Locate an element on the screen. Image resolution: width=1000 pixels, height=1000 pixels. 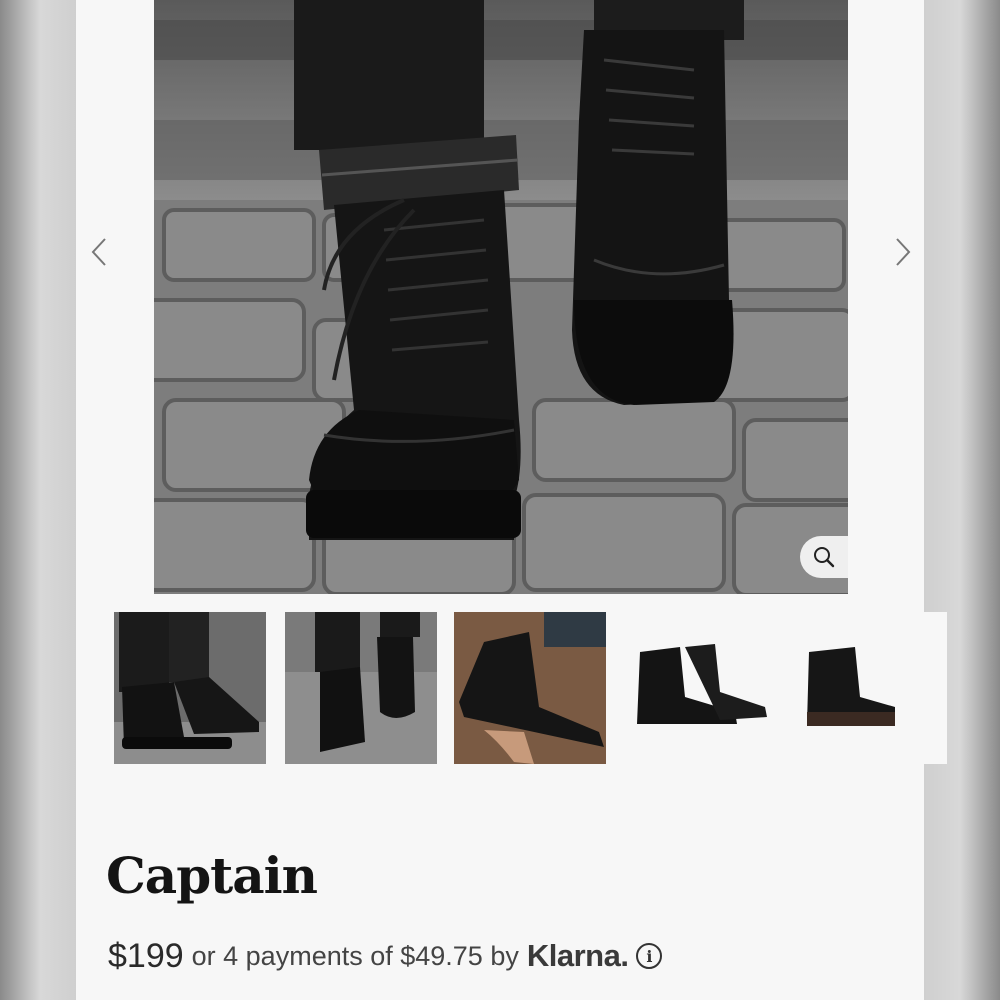
info-icon: i is located at coordinates (649, 956).